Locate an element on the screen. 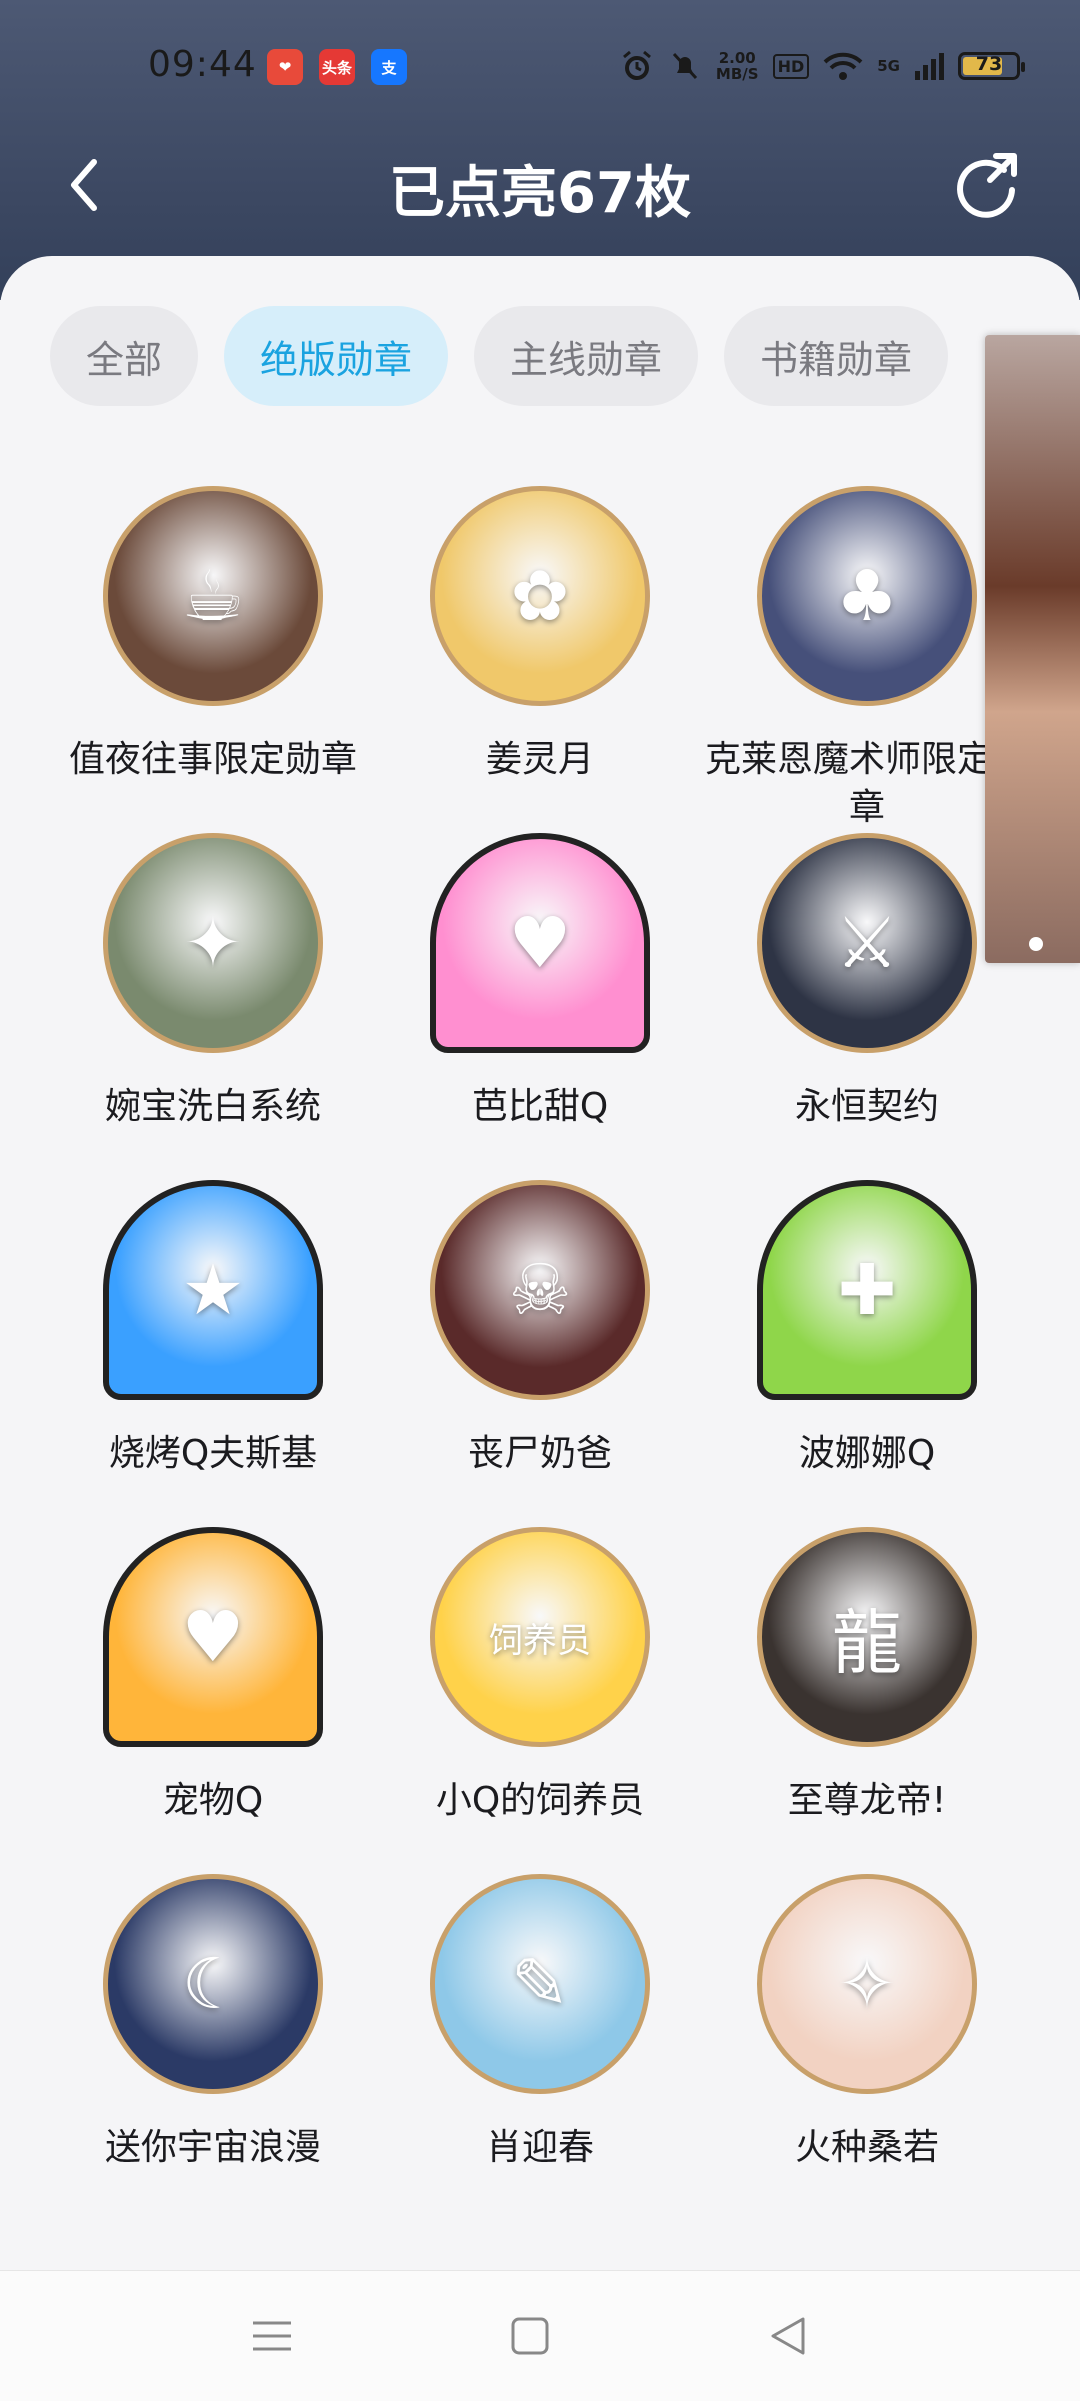 The width and height of the screenshot is (1080, 2401). battery-icon: 73 is located at coordinates (991, 66).